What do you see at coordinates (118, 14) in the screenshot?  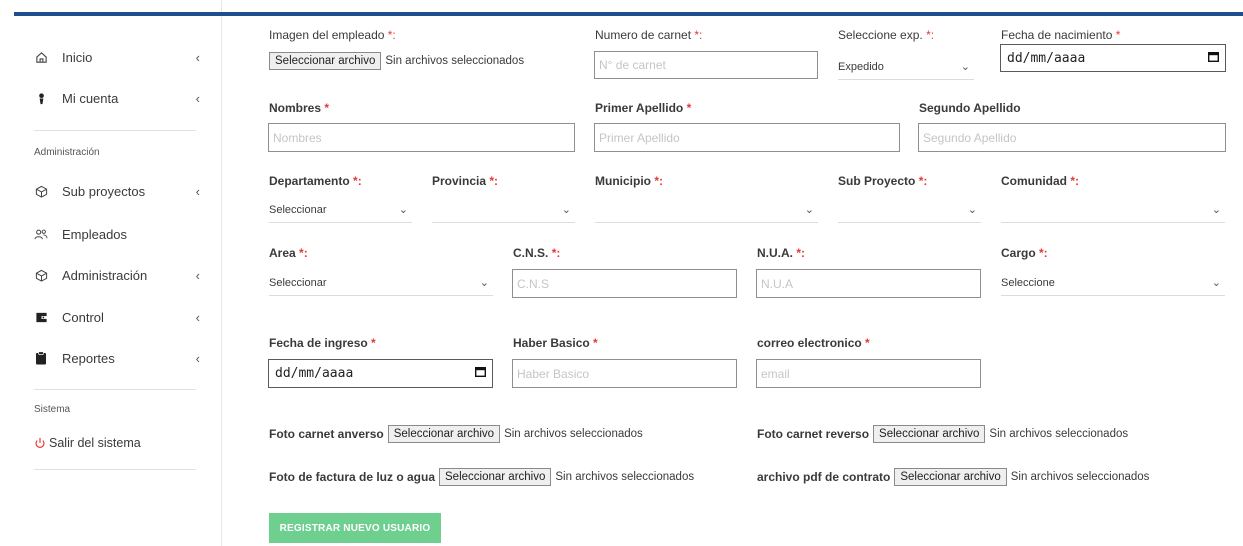 I see `sidebar-top-accent` at bounding box center [118, 14].